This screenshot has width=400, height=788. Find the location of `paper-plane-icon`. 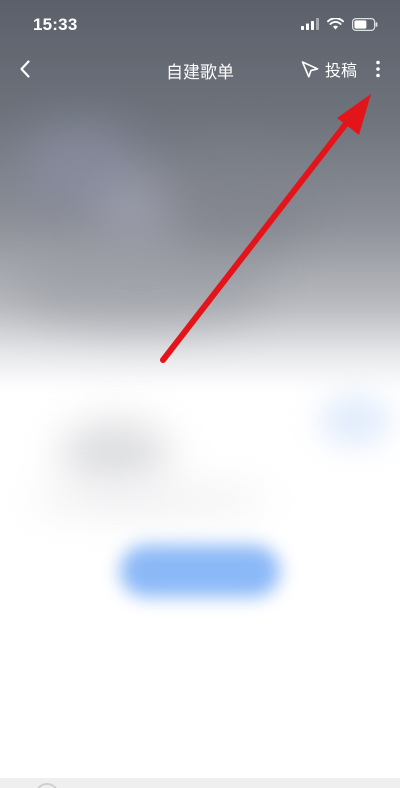

paper-plane-icon is located at coordinates (310, 69).